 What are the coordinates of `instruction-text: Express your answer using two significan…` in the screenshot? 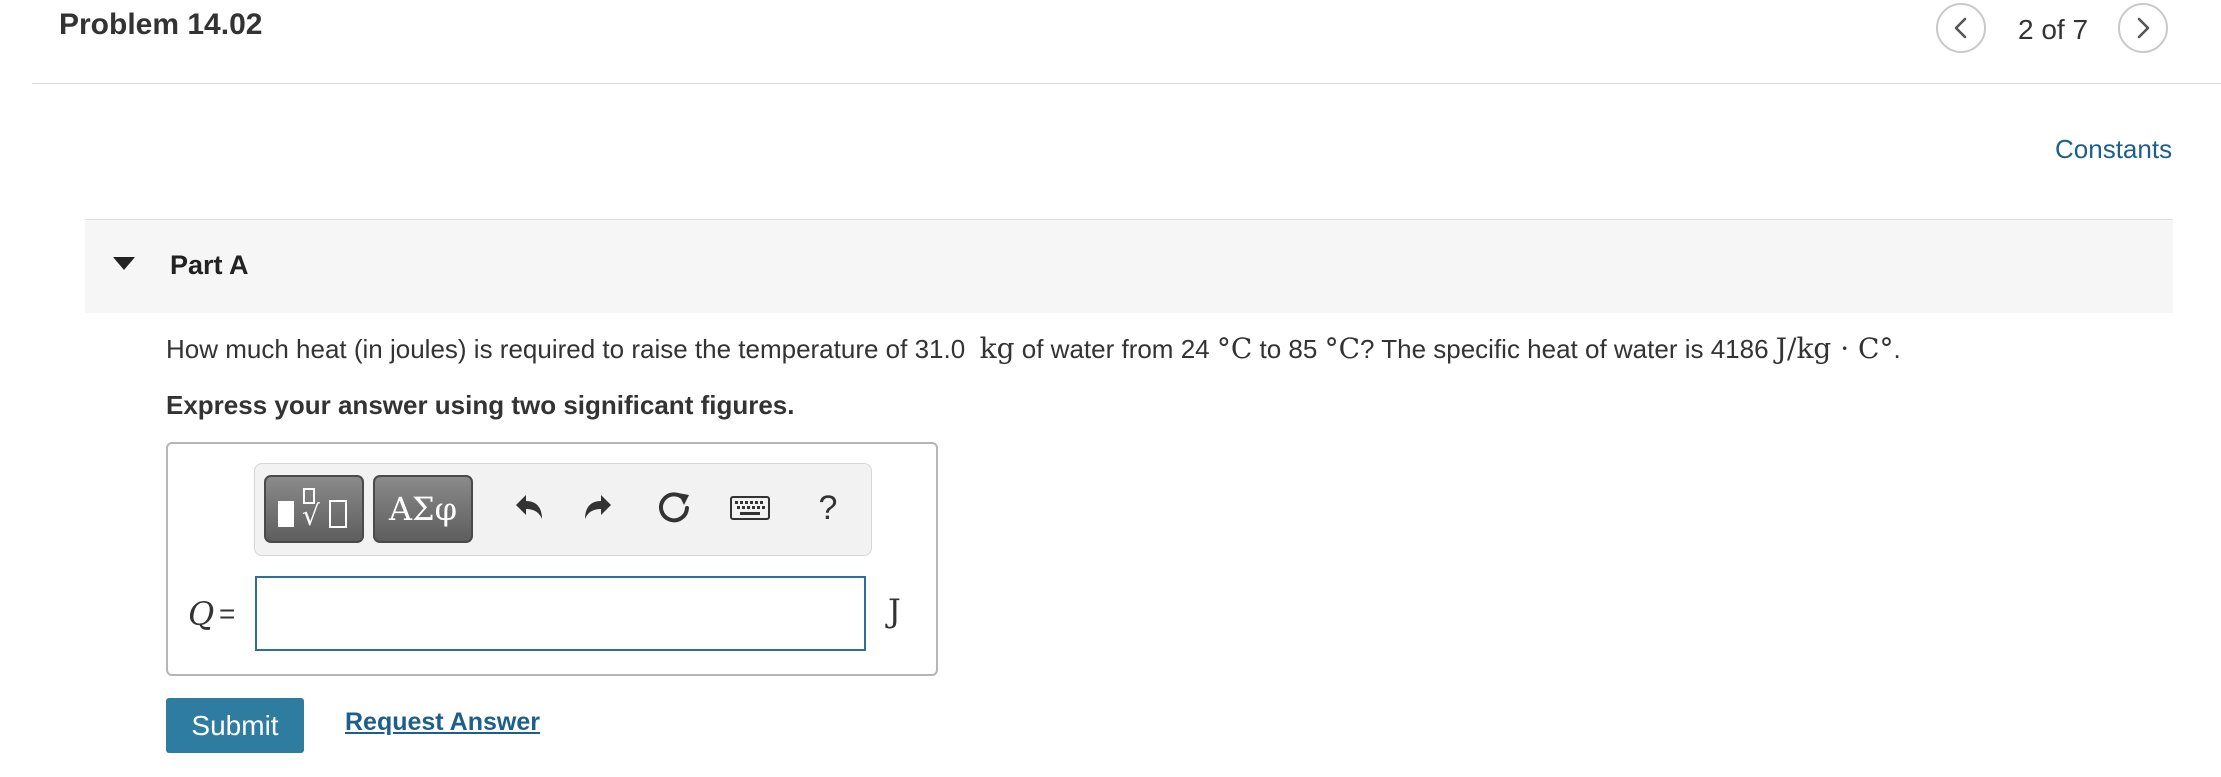 It's located at (480, 405).